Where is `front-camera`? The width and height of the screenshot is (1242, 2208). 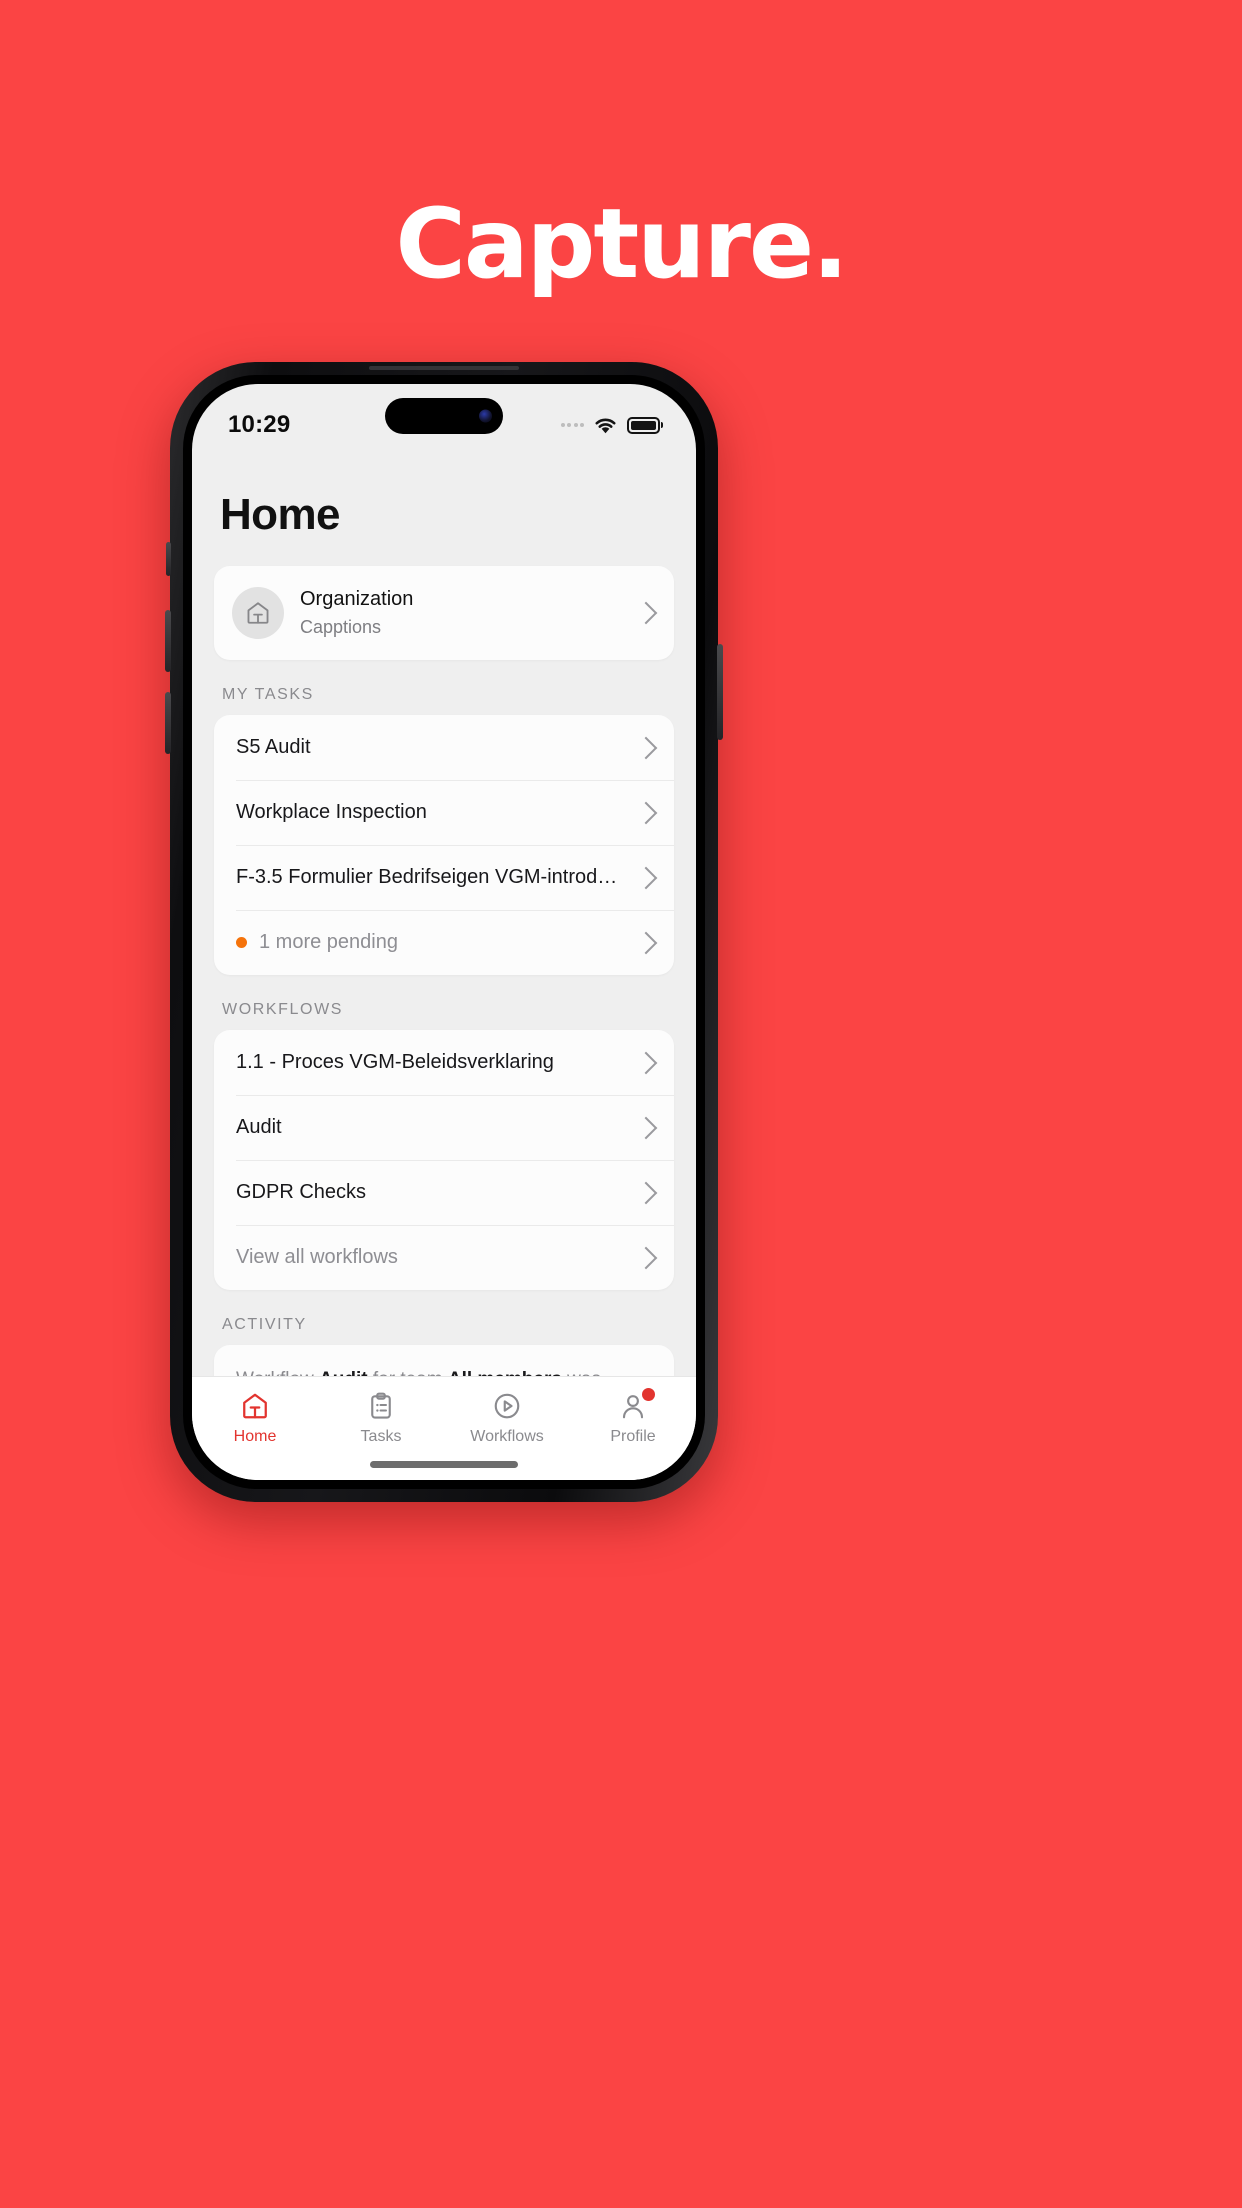 front-camera is located at coordinates (485, 416).